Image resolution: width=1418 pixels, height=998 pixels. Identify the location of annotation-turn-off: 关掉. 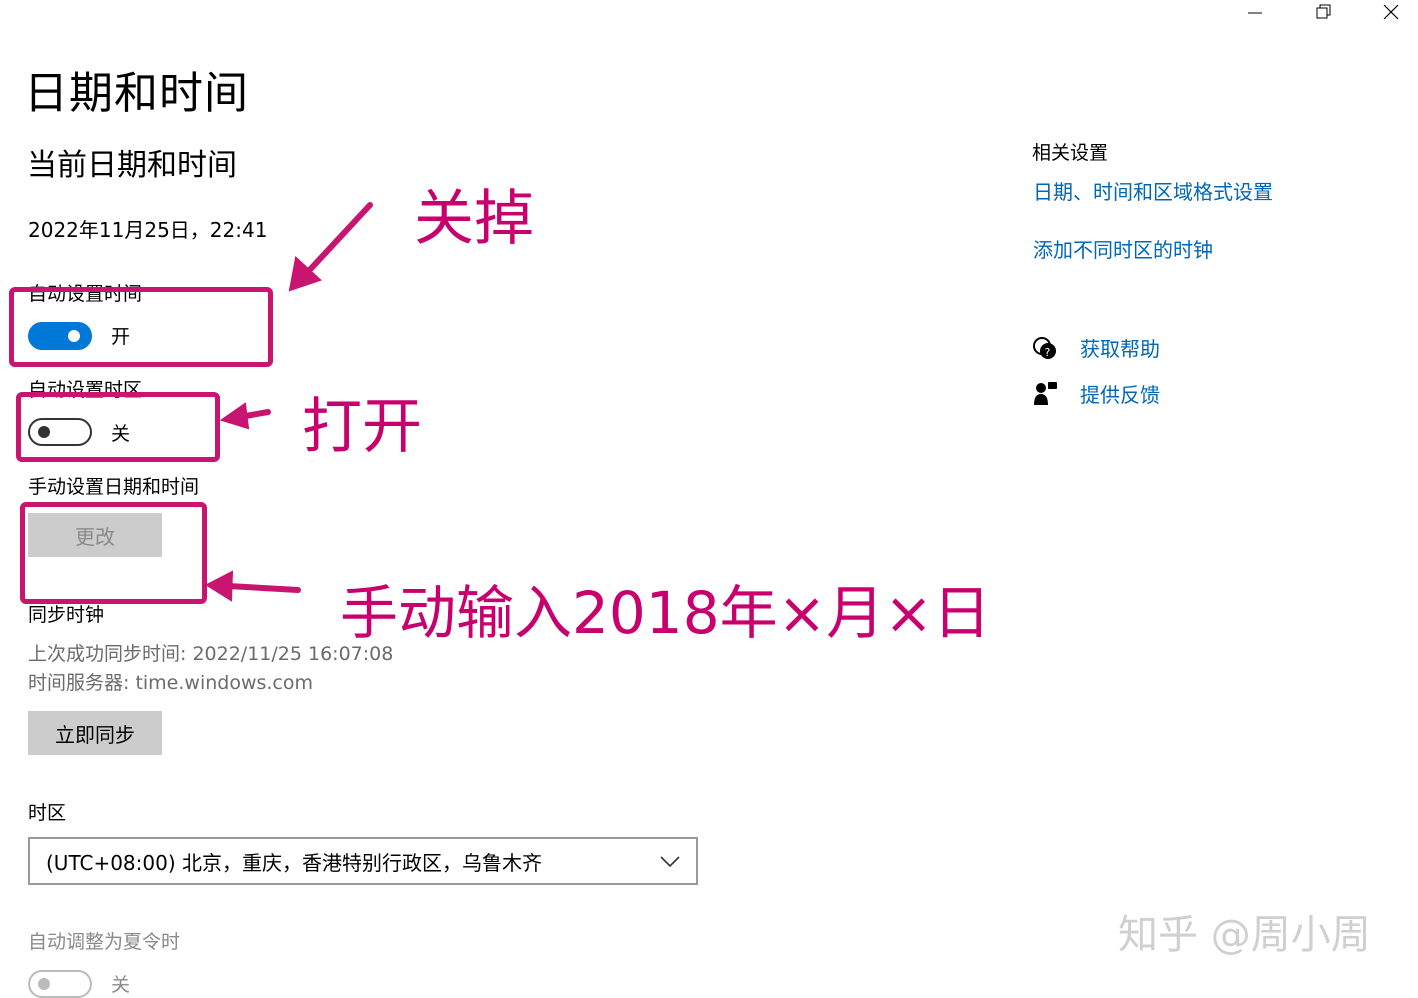
(474, 219).